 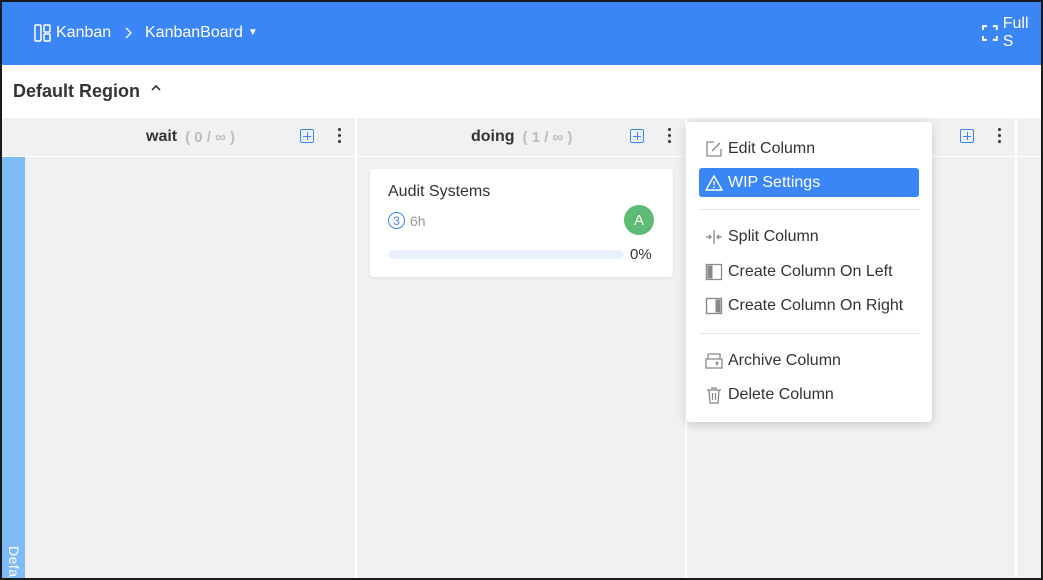 I want to click on menu-item-create-right: Create Column On Right, so click(x=809, y=305).